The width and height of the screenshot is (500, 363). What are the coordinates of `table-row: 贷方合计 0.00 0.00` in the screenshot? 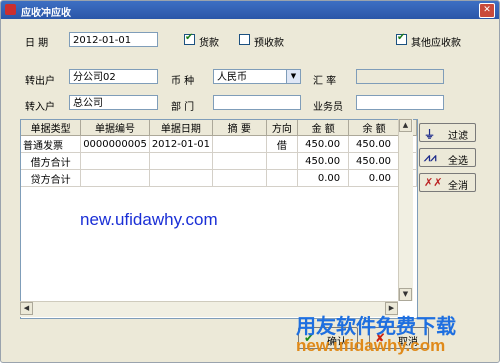 It's located at (219, 178).